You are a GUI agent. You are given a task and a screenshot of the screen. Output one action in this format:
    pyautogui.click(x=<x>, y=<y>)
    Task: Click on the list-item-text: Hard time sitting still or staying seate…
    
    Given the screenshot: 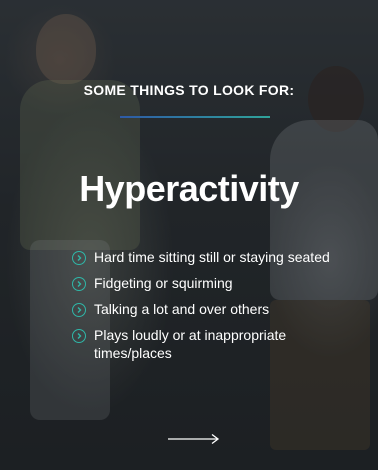 What is the action you would take?
    pyautogui.click(x=212, y=257)
    